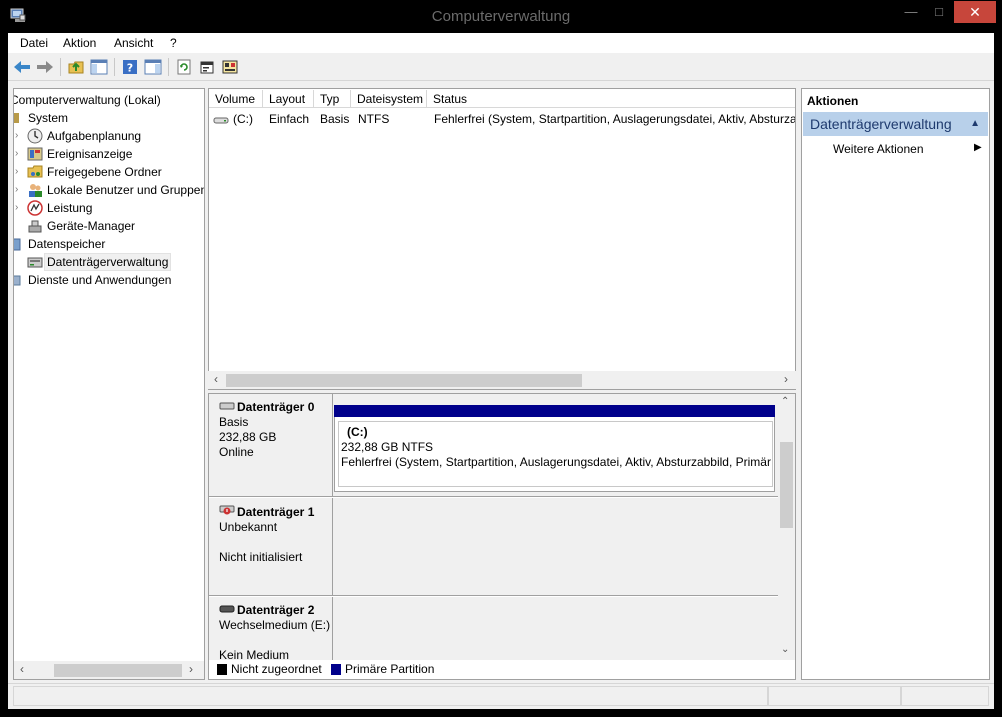 The height and width of the screenshot is (717, 1002). Describe the element at coordinates (501, 67) in the screenshot. I see `toolbar: ?` at that location.